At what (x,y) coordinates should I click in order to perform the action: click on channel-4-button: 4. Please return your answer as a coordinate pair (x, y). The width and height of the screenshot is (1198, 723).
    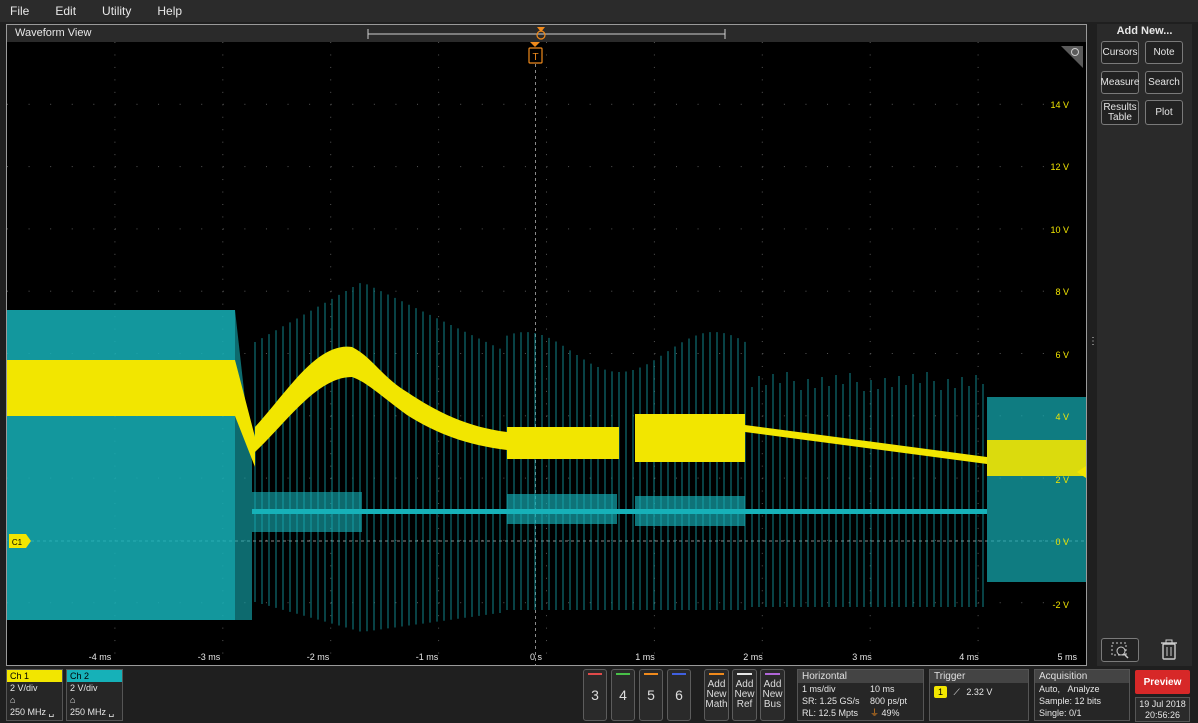
    Looking at the image, I should click on (623, 695).